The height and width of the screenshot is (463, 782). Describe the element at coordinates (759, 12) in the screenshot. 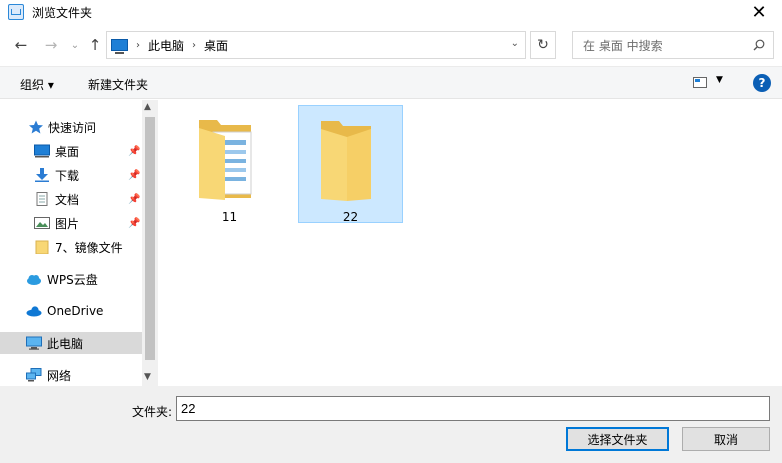

I see `close-button: ✕` at that location.